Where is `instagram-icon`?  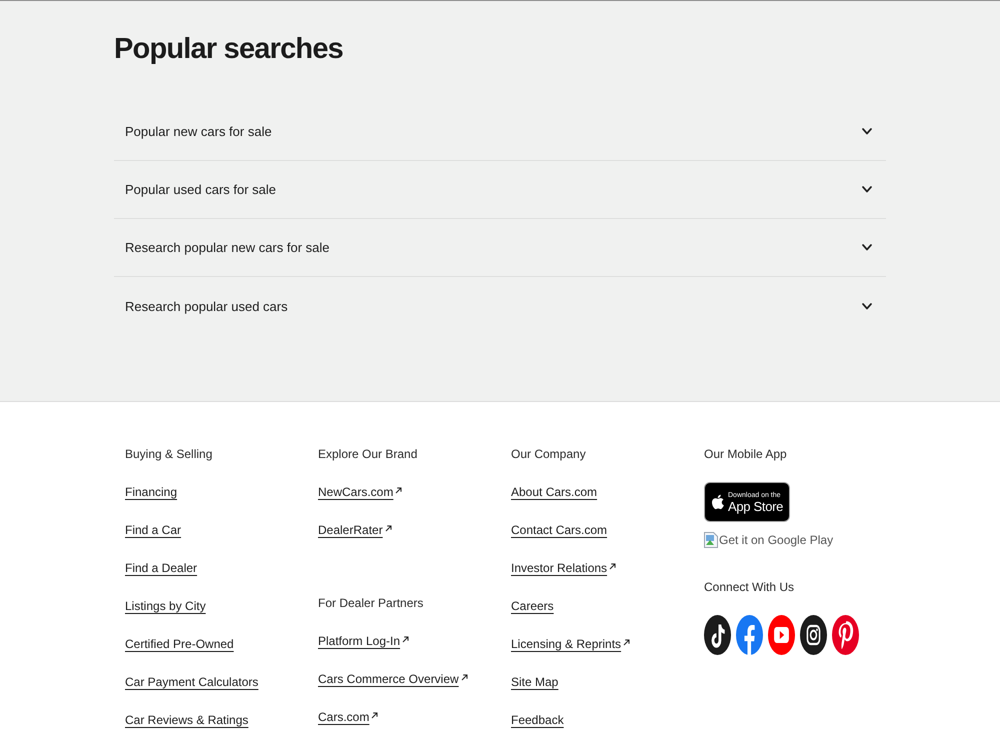
instagram-icon is located at coordinates (813, 635).